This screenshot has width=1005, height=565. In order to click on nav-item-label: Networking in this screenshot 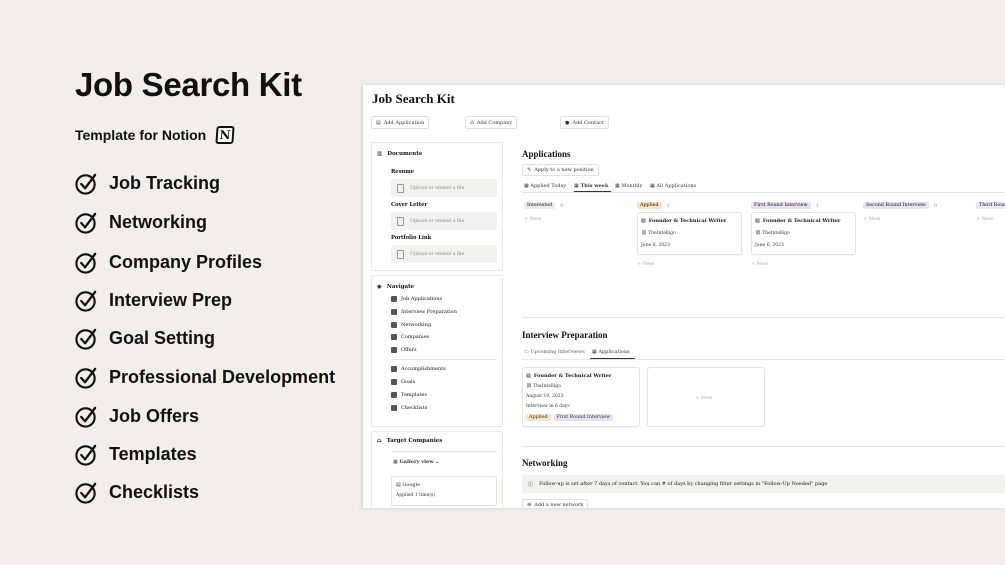, I will do `click(416, 325)`.